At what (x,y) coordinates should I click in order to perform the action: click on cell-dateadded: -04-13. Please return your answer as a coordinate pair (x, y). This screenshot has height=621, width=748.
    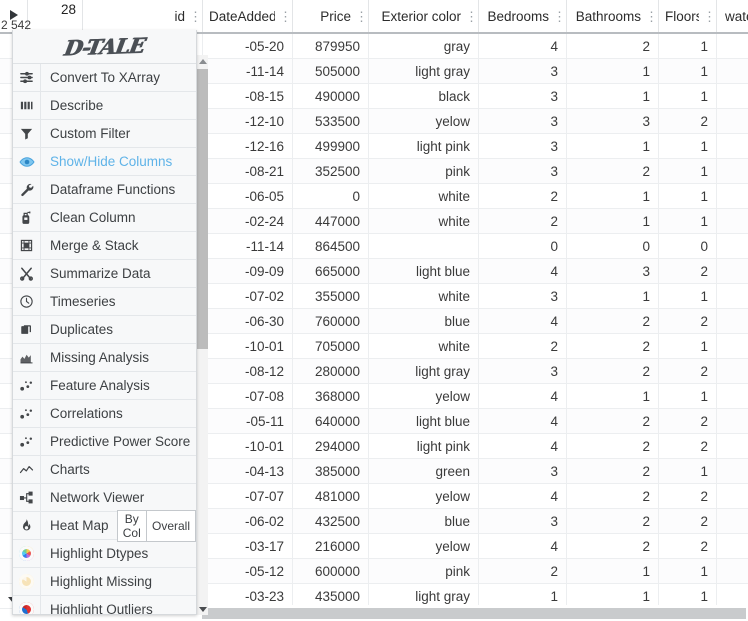
    Looking at the image, I should click on (248, 471).